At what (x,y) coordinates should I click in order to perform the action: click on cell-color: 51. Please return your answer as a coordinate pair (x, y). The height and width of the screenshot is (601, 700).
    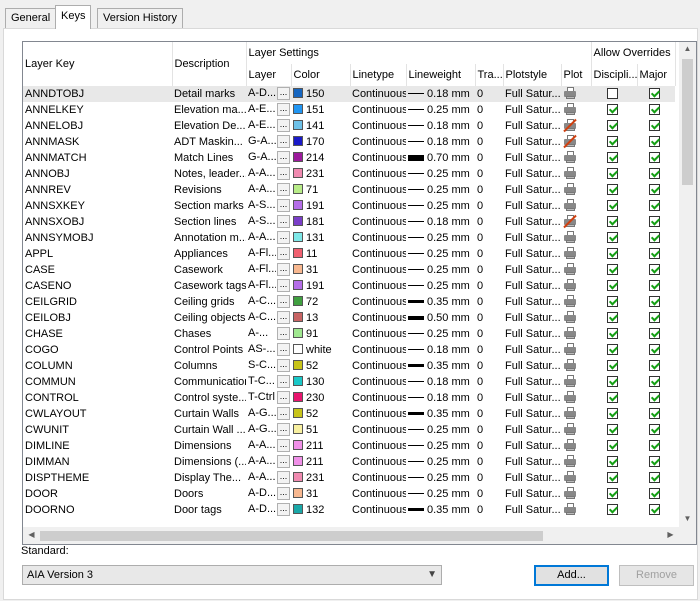
    Looking at the image, I should click on (320, 430).